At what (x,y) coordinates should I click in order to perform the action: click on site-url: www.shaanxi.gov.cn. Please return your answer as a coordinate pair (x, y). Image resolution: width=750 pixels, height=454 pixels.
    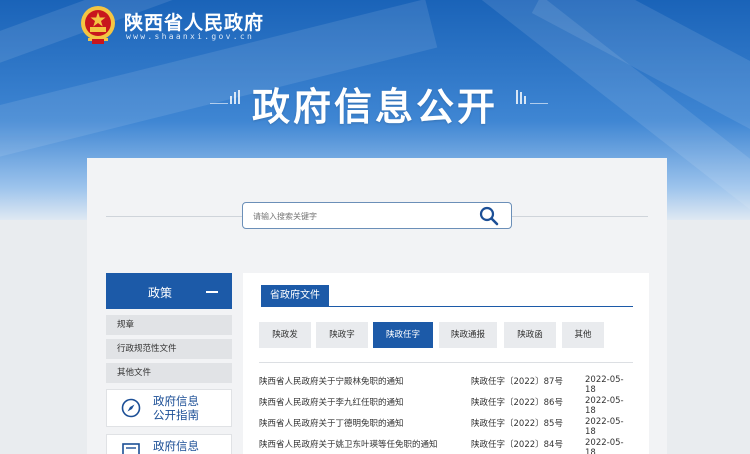
    Looking at the image, I should click on (190, 36).